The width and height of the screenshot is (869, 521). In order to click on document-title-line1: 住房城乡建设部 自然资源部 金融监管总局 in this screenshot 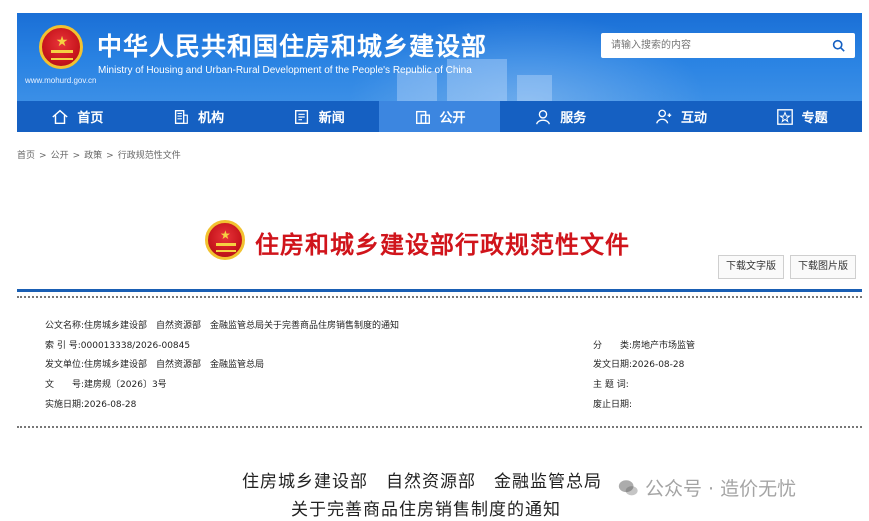, I will do `click(422, 482)`.